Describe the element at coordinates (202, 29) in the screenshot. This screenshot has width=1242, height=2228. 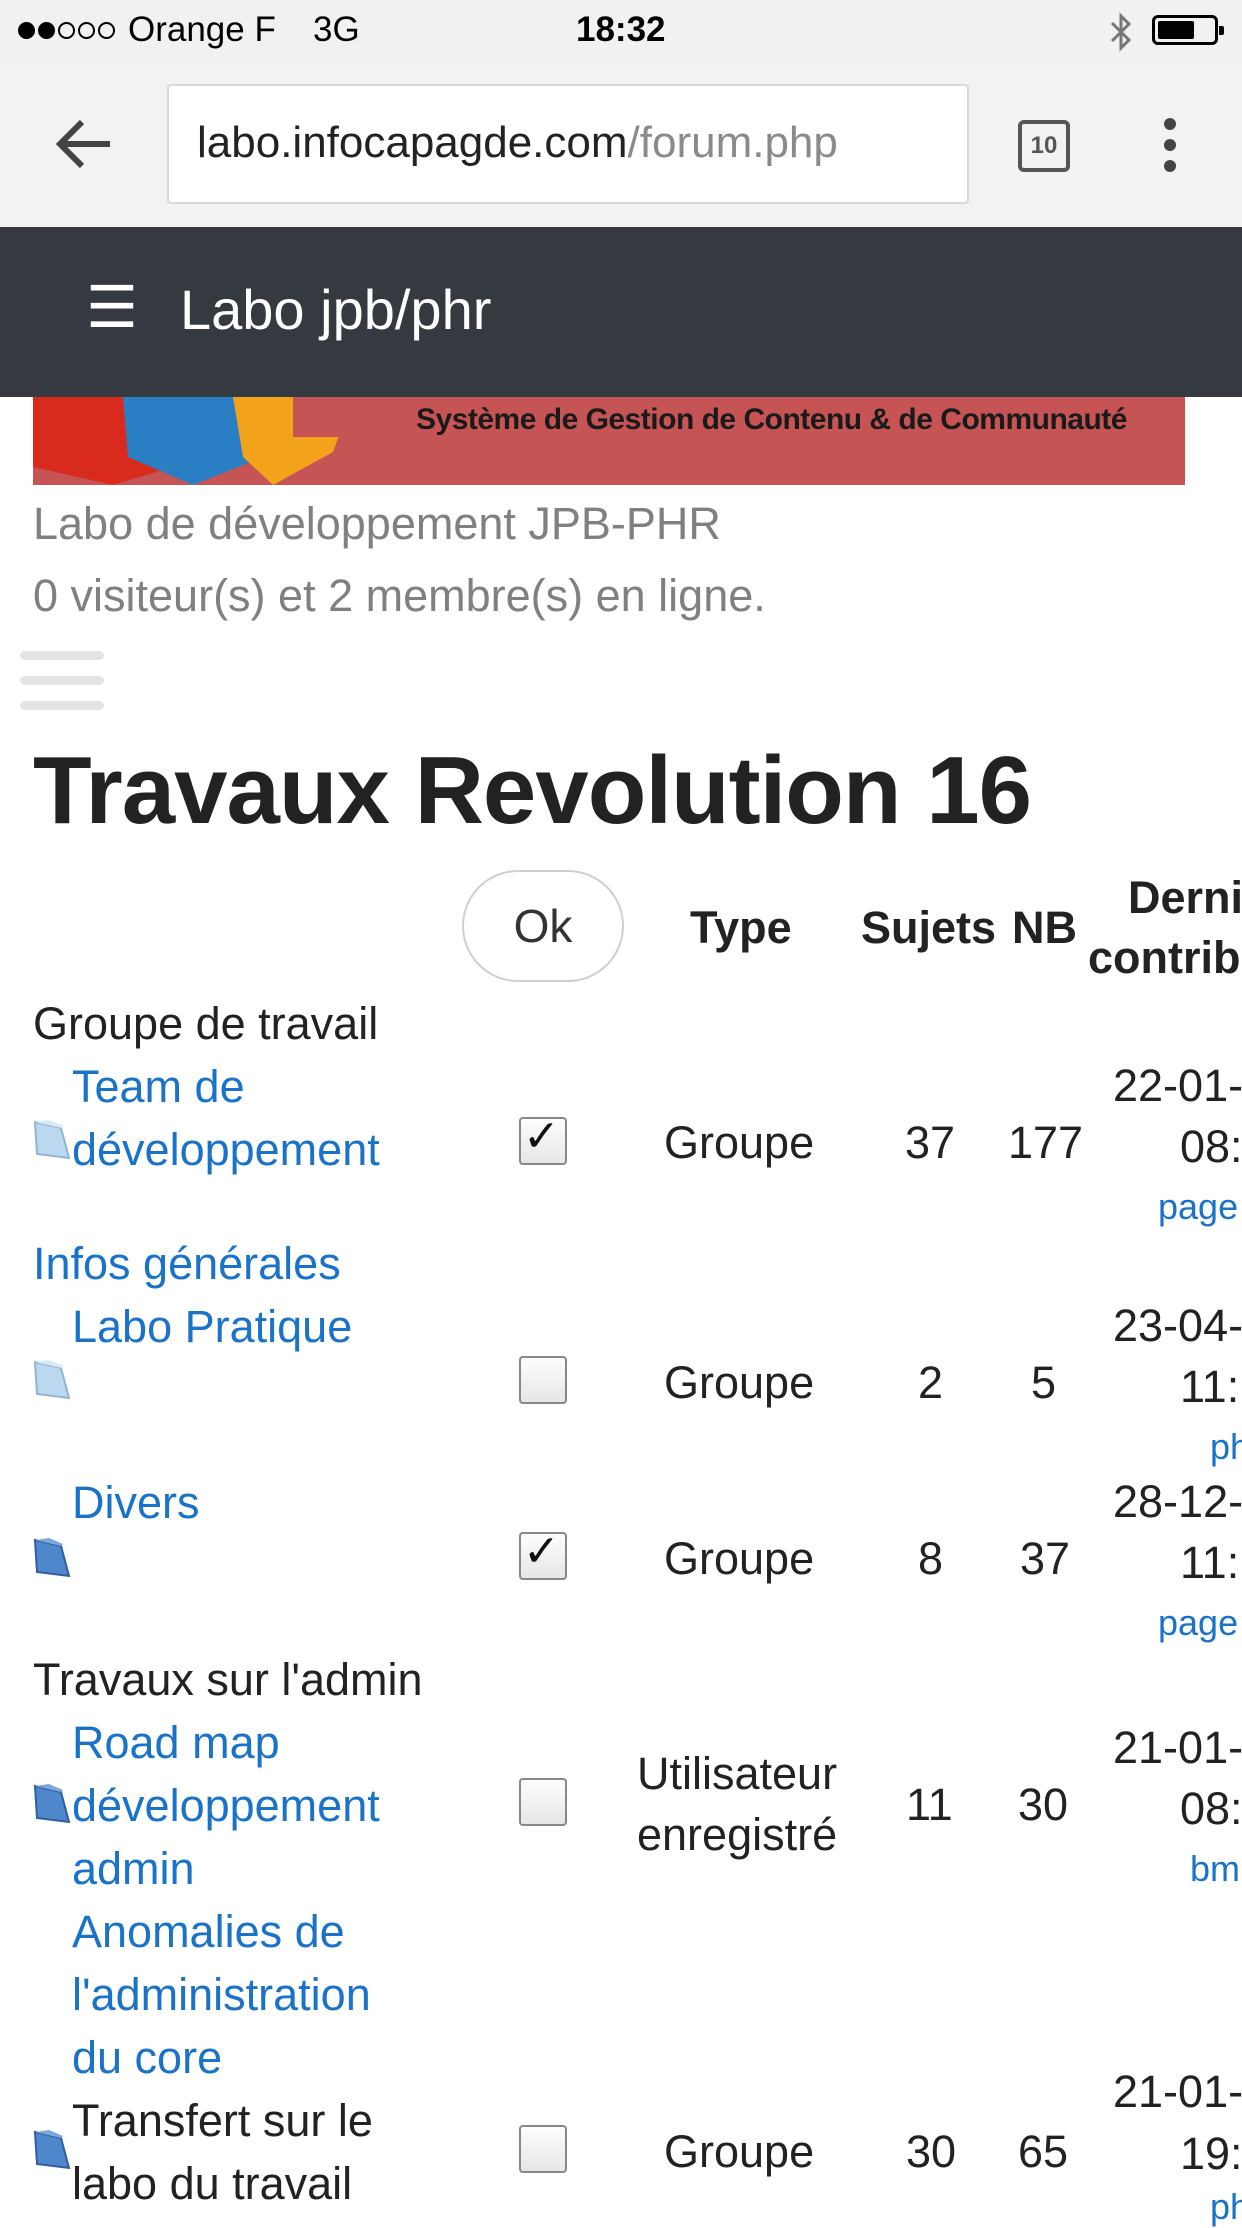
I see `carrier-name: Orange F` at that location.